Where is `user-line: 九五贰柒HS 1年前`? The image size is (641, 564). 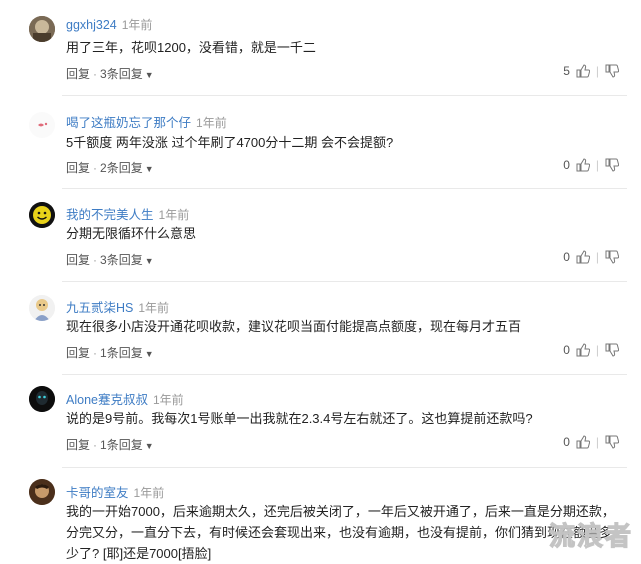 user-line: 九五贰柒HS 1年前 is located at coordinates (117, 306).